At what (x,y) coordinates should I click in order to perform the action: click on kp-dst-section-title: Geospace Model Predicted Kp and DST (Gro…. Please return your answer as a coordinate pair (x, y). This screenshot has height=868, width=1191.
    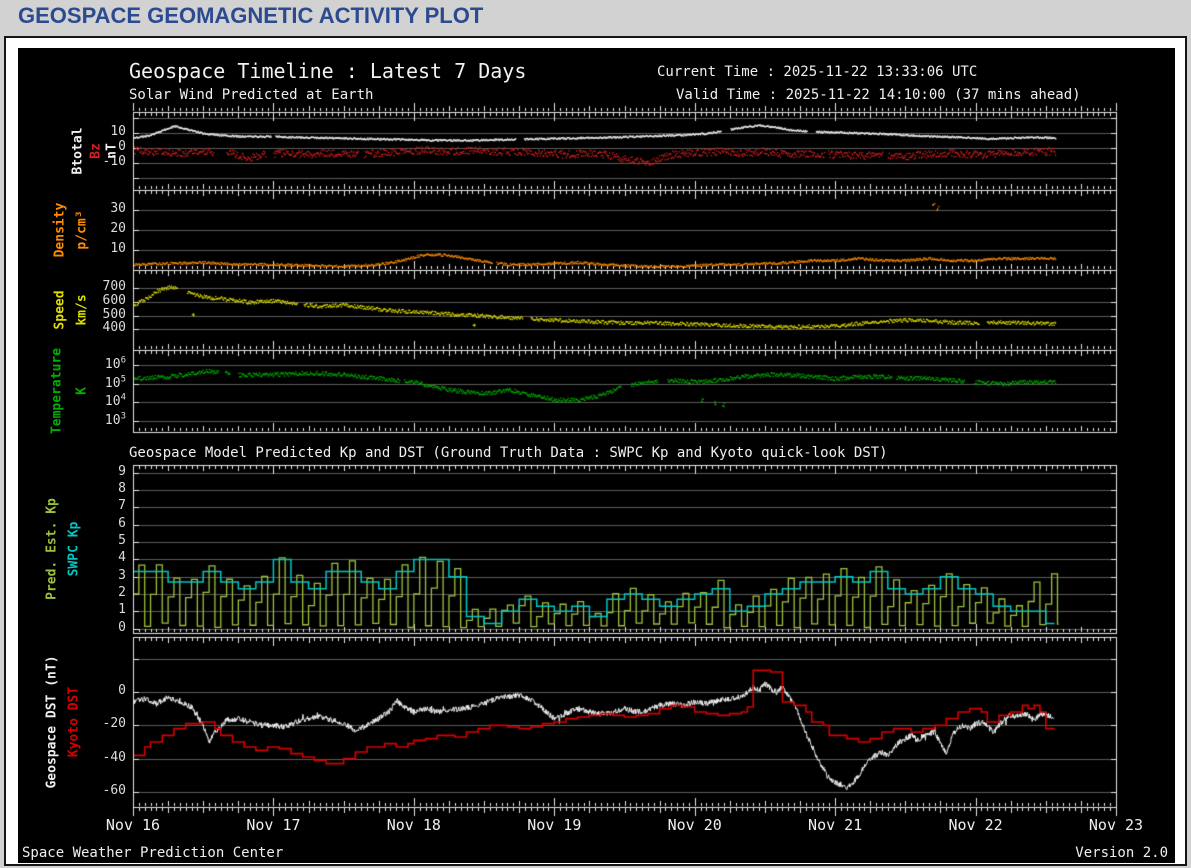
    Looking at the image, I should click on (508, 453).